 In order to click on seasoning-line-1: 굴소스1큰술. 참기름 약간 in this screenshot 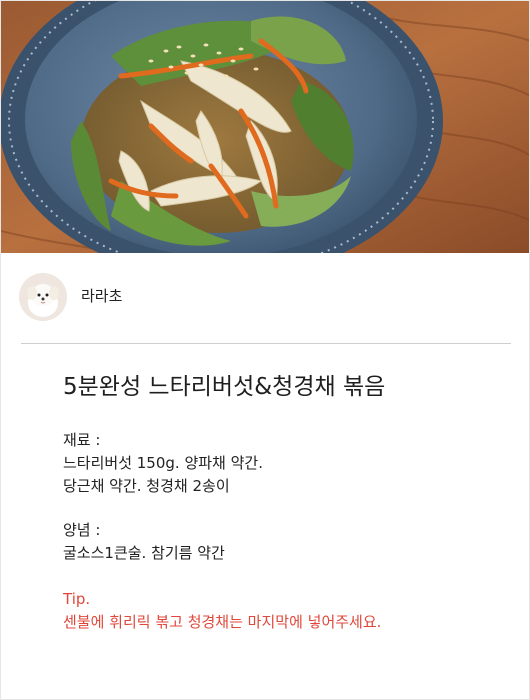, I will do `click(144, 553)`.